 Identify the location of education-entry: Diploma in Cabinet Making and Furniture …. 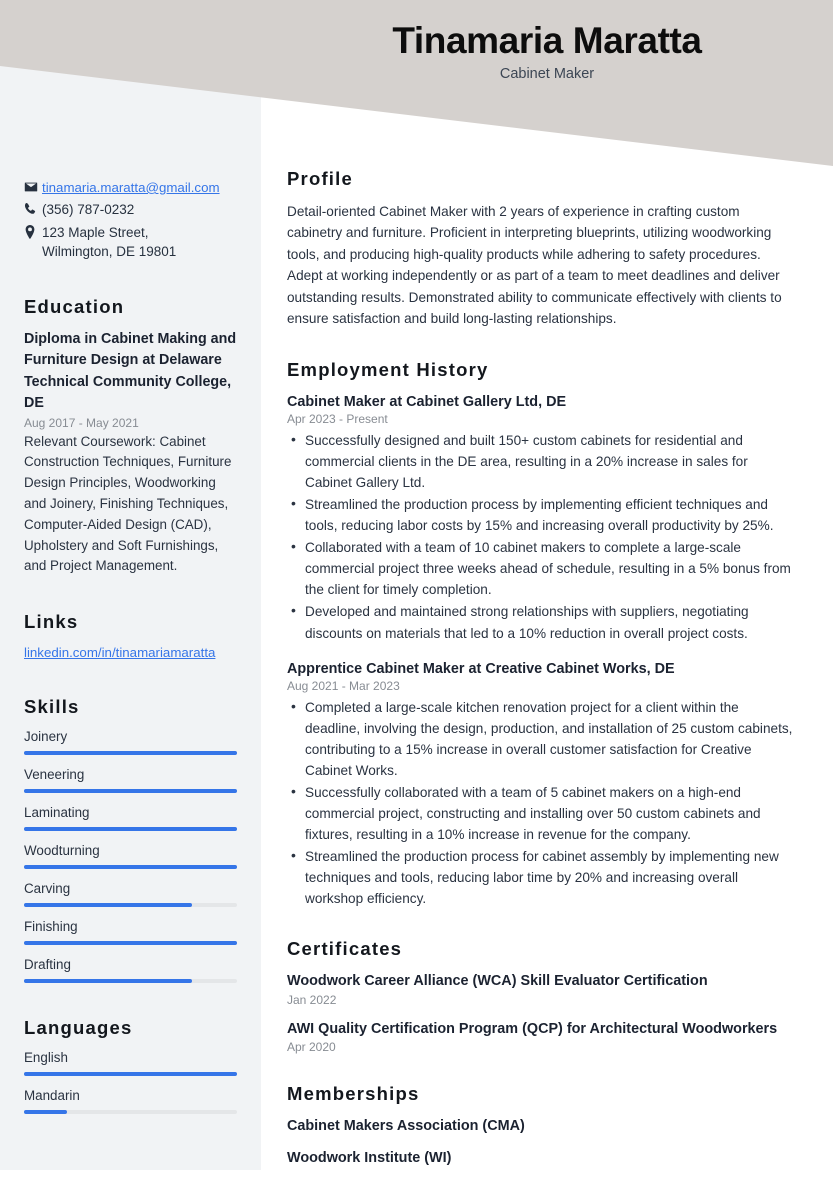
(130, 453).